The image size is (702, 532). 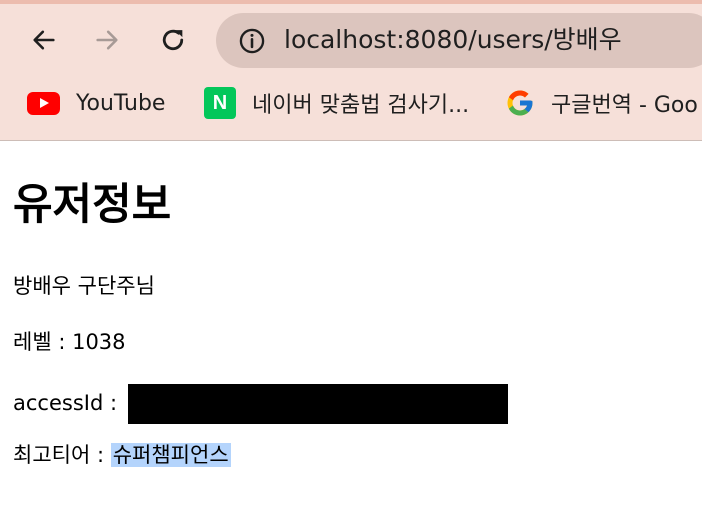 I want to click on best-tier-value: 슈퍼챔피언스, so click(x=170, y=455).